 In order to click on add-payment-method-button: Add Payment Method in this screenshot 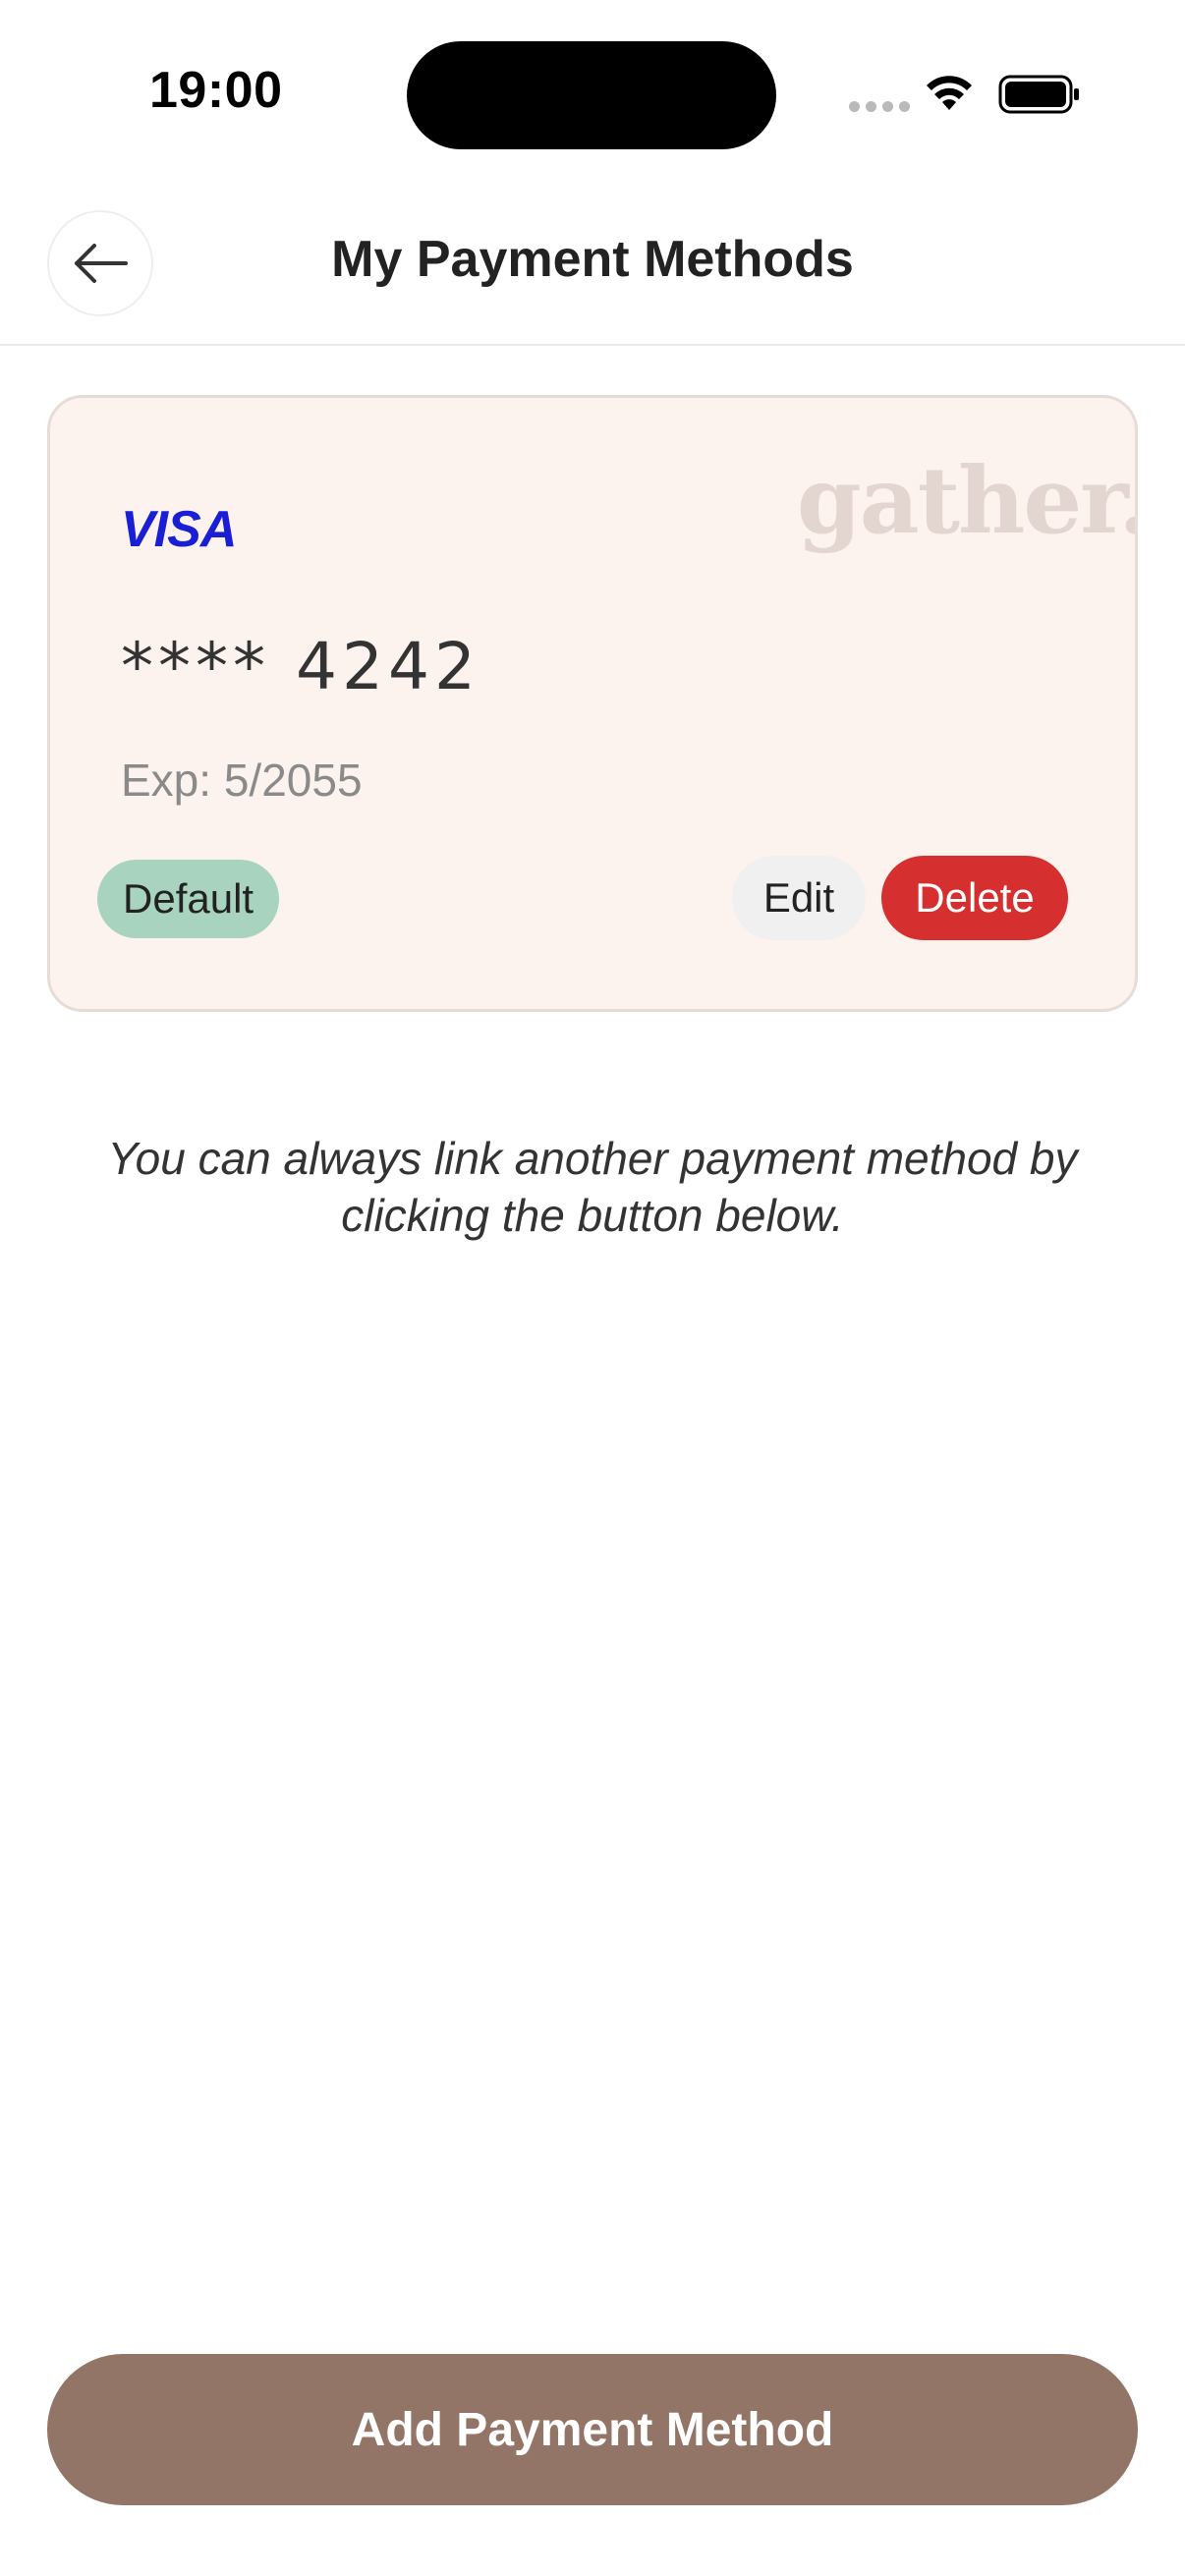, I will do `click(592, 2429)`.